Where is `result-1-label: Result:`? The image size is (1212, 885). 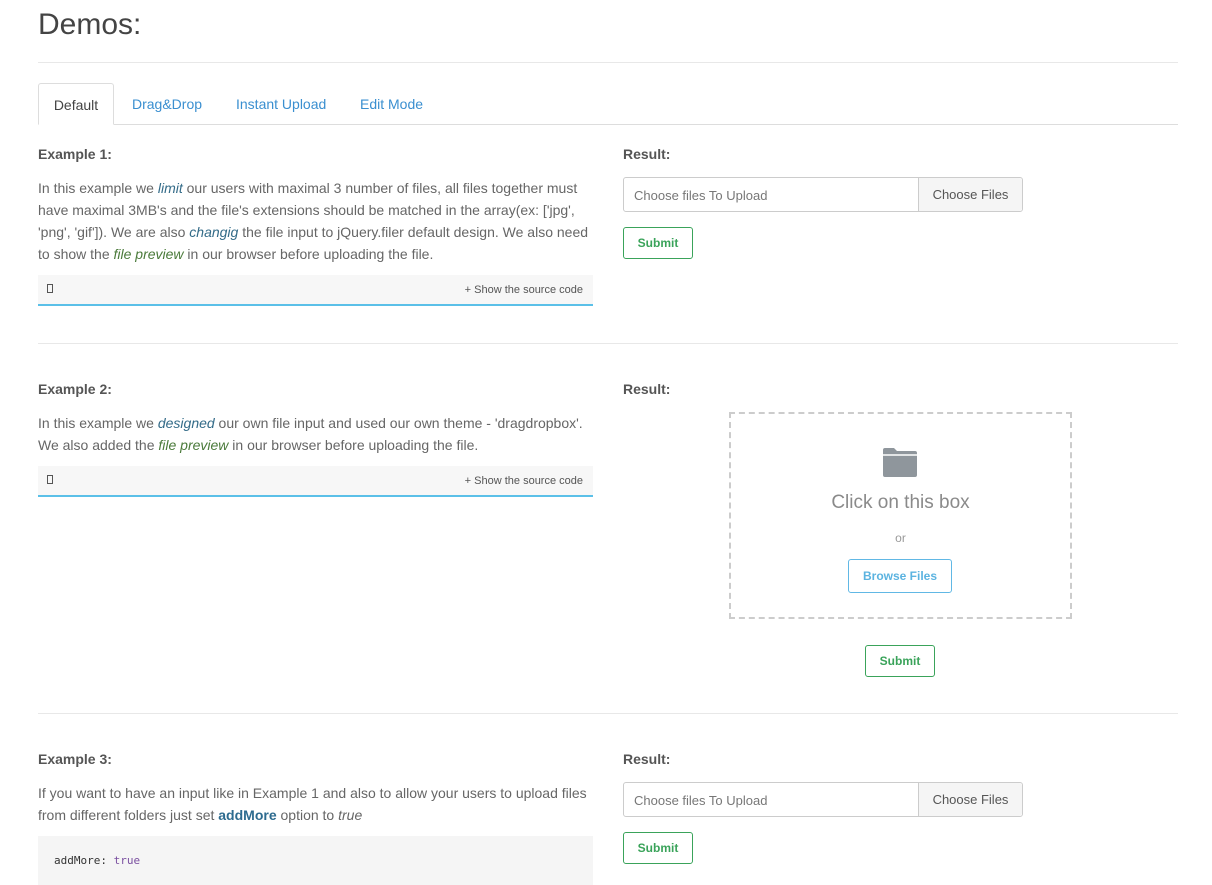 result-1-label: Result: is located at coordinates (647, 154).